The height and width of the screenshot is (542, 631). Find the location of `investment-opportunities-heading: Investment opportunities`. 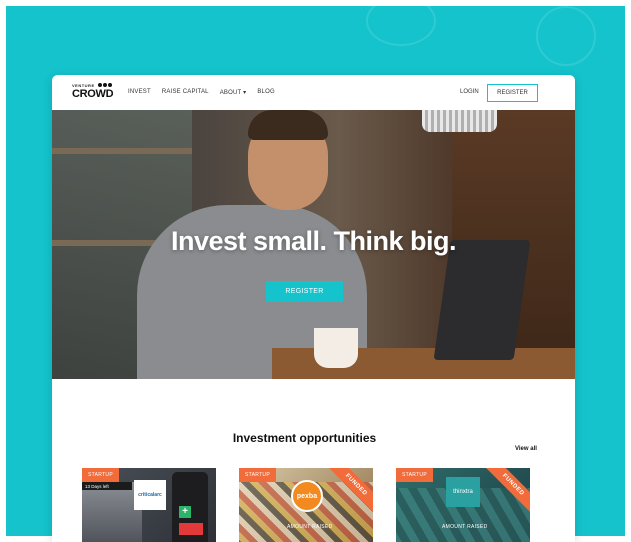

investment-opportunities-heading: Investment opportunities is located at coordinates (304, 438).